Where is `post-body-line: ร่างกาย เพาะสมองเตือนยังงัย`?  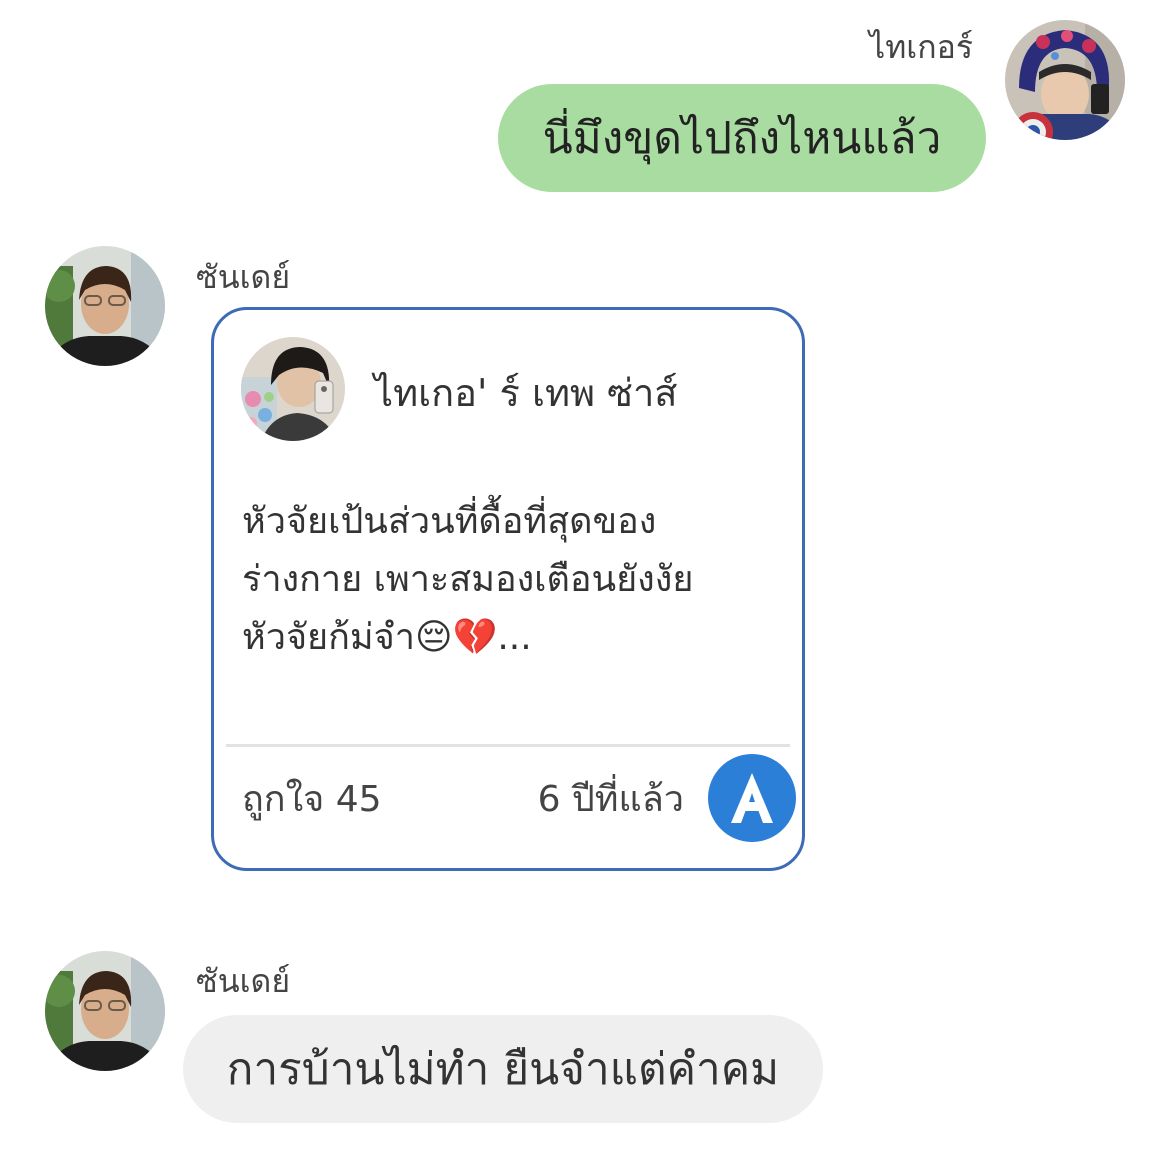 post-body-line: ร่างกาย เพาะสมองเตือนยังงัย is located at coordinates (468, 579).